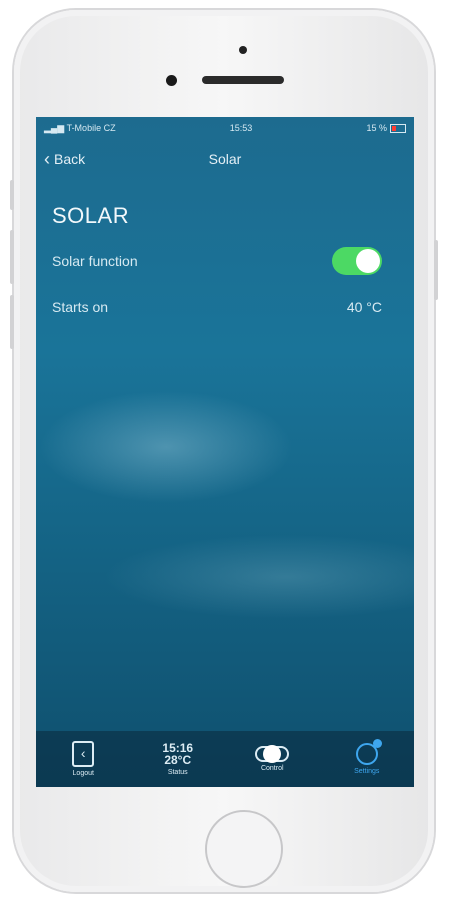 This screenshot has width=449, height=902. What do you see at coordinates (243, 50) in the screenshot?
I see `camera-dot` at bounding box center [243, 50].